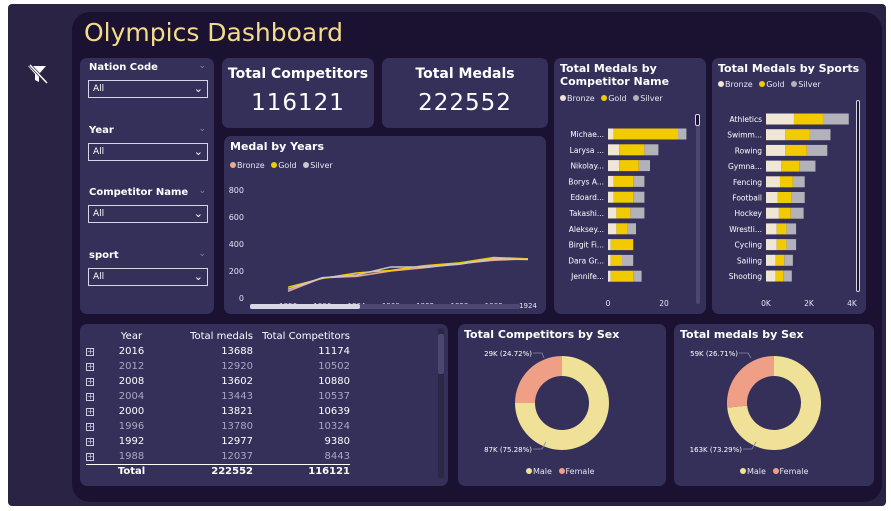 The height and width of the screenshot is (511, 891). Describe the element at coordinates (148, 277) in the screenshot. I see `sport-dropdown: All ⌄` at that location.